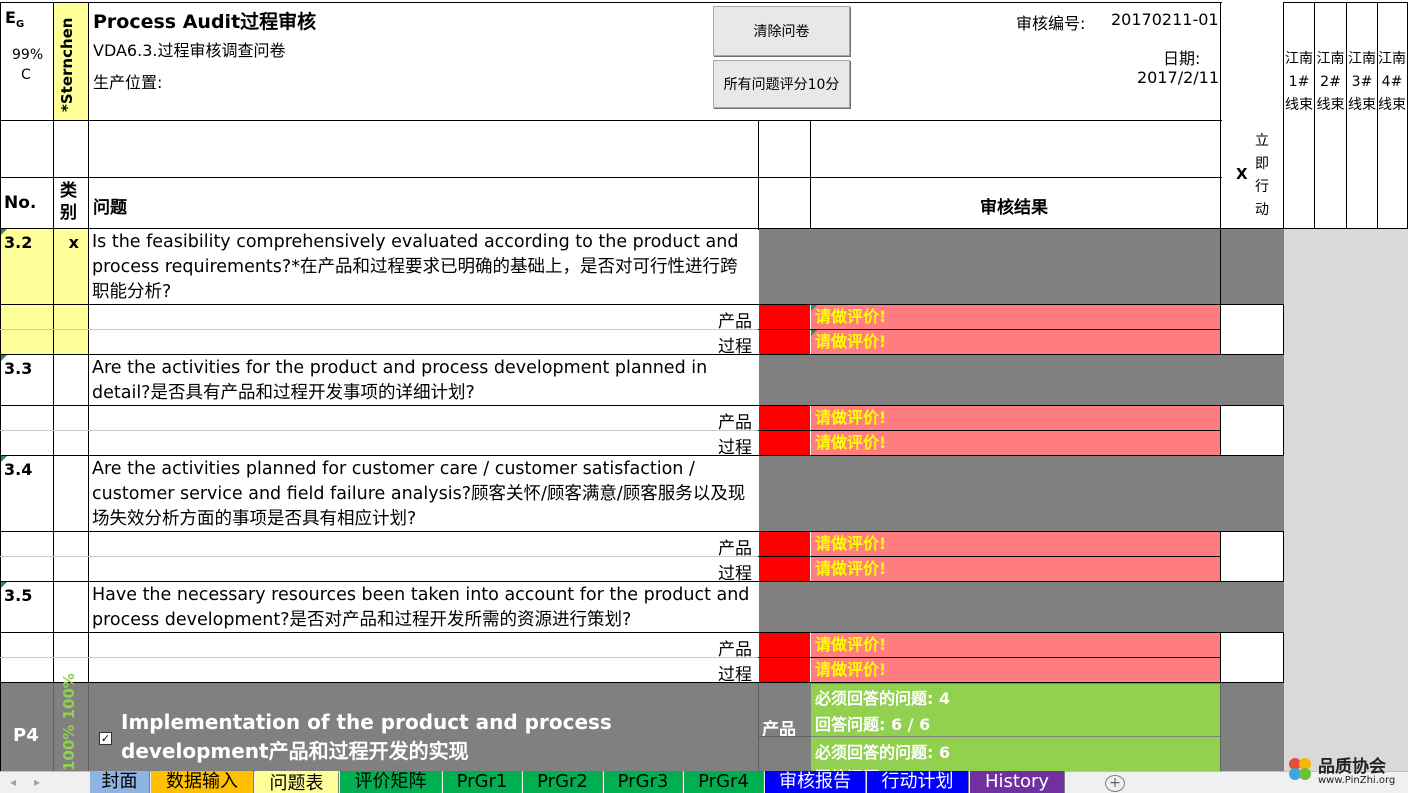  Describe the element at coordinates (1051, 23) in the screenshot. I see `audit-no-label: 审核编号:` at that location.